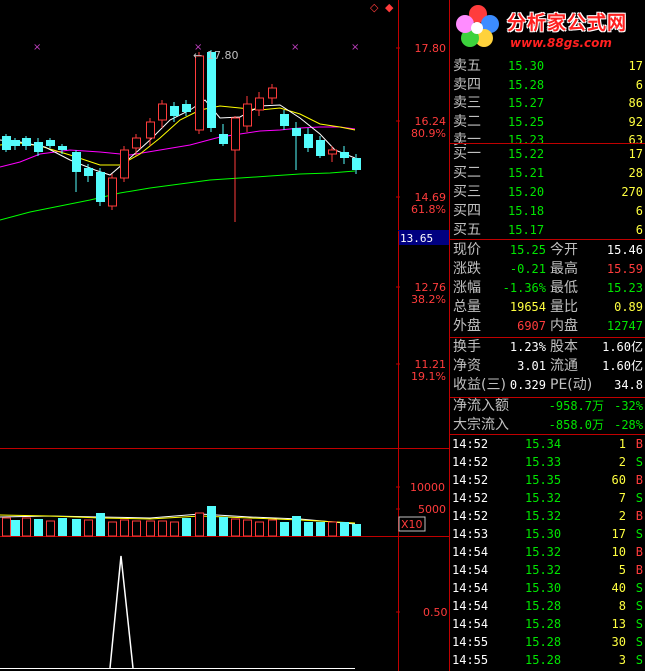 The height and width of the screenshot is (671, 645). What do you see at coordinates (547, 250) in the screenshot?
I see `quote-row: 现价 15.25 今开 15.46` at bounding box center [547, 250].